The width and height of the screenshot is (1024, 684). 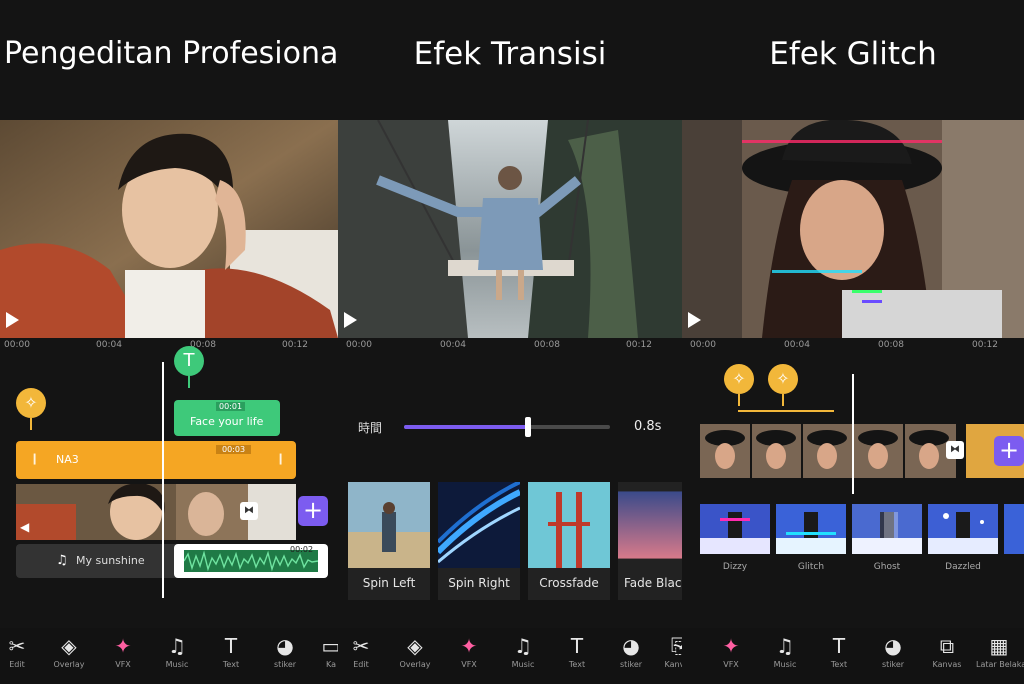 What do you see at coordinates (415, 664) in the screenshot?
I see `tool-label: Overlay` at bounding box center [415, 664].